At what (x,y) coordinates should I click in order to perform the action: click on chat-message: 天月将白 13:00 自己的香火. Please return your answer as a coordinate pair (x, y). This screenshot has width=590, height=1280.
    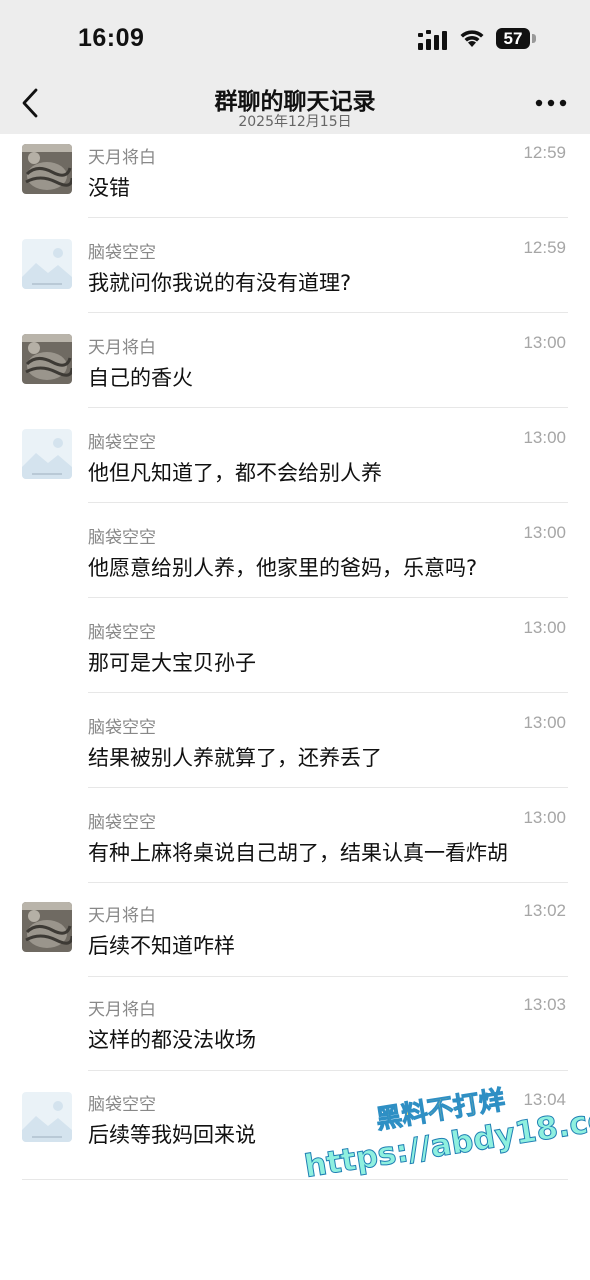
    Looking at the image, I should click on (295, 371).